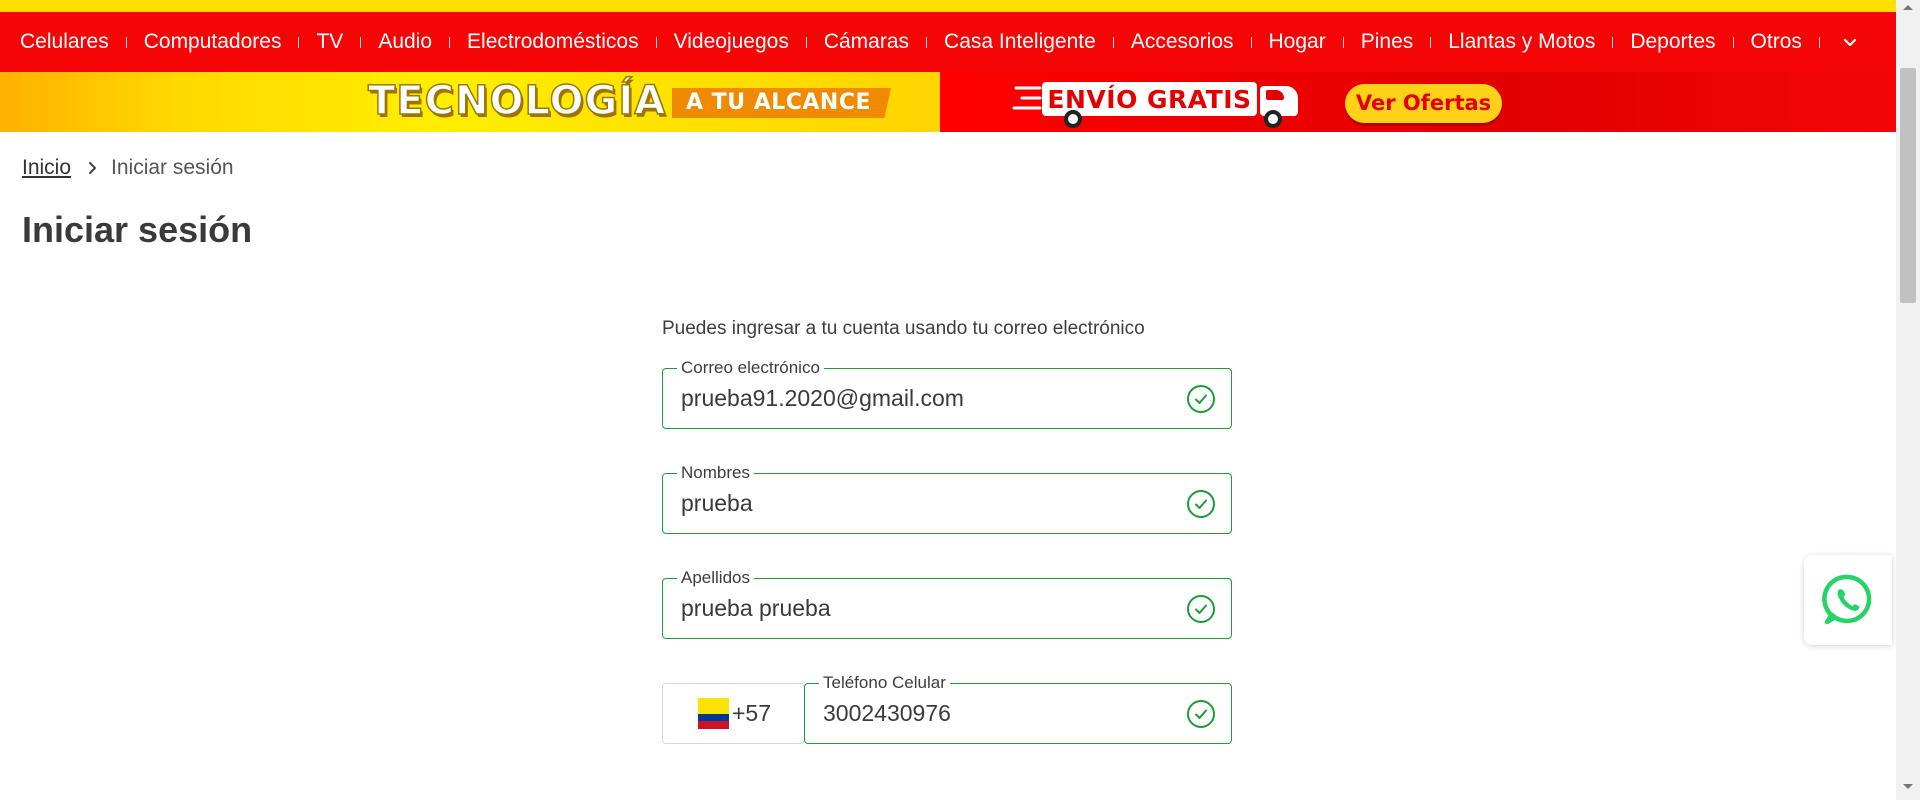 The height and width of the screenshot is (800, 1920). Describe the element at coordinates (517, 101) in the screenshot. I see `banner-headline: TECNOLOGÍA` at that location.